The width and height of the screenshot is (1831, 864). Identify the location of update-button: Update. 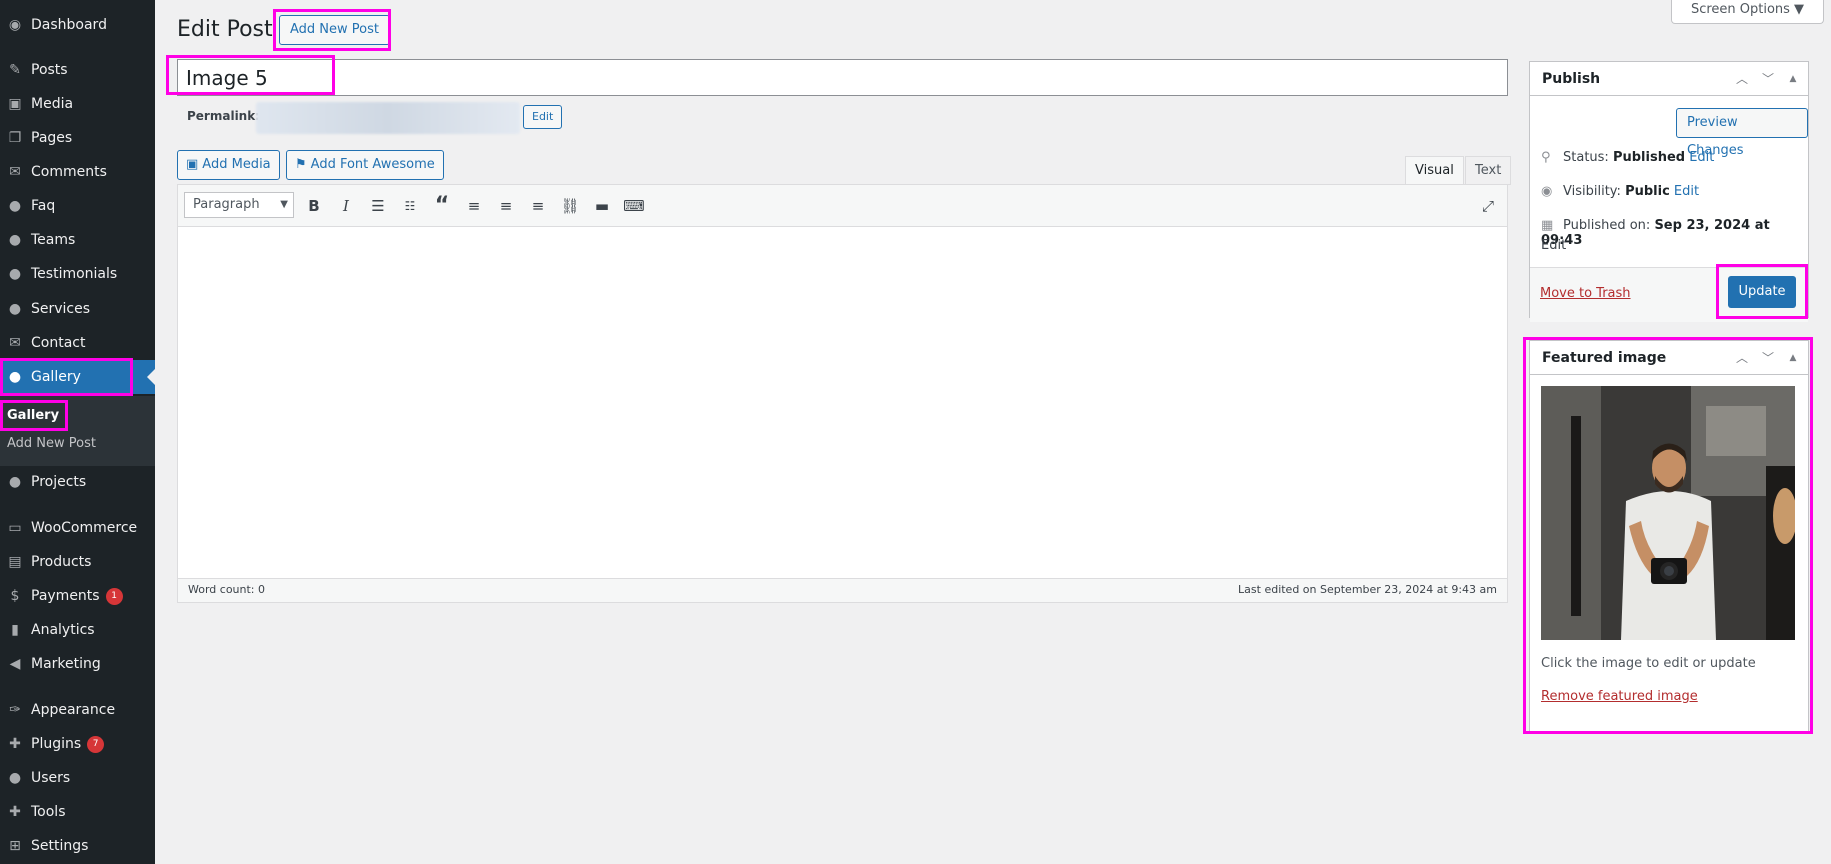
(1762, 292).